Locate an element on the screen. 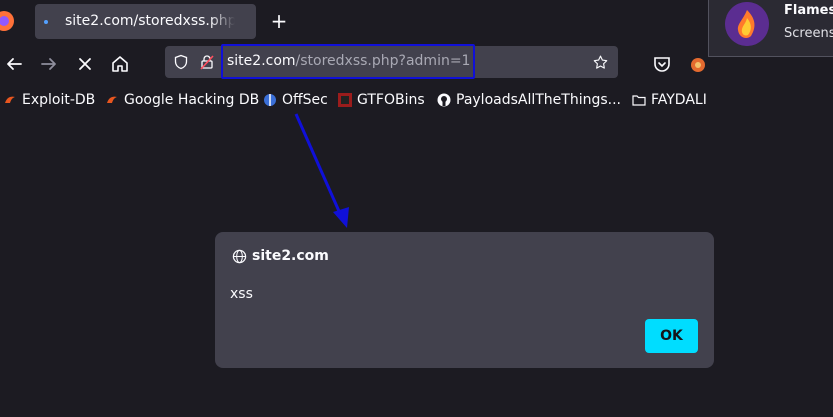  pocket-icon is located at coordinates (662, 64).